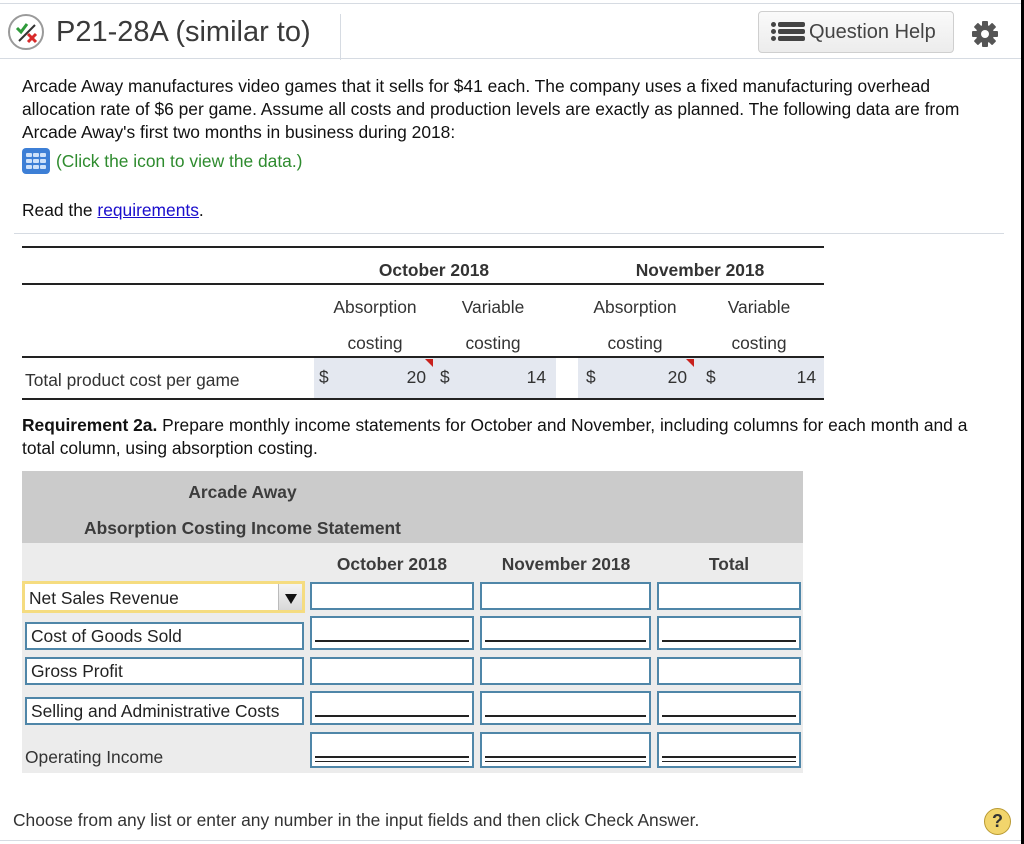  I want to click on dropdown-arrow-icon, so click(290, 597).